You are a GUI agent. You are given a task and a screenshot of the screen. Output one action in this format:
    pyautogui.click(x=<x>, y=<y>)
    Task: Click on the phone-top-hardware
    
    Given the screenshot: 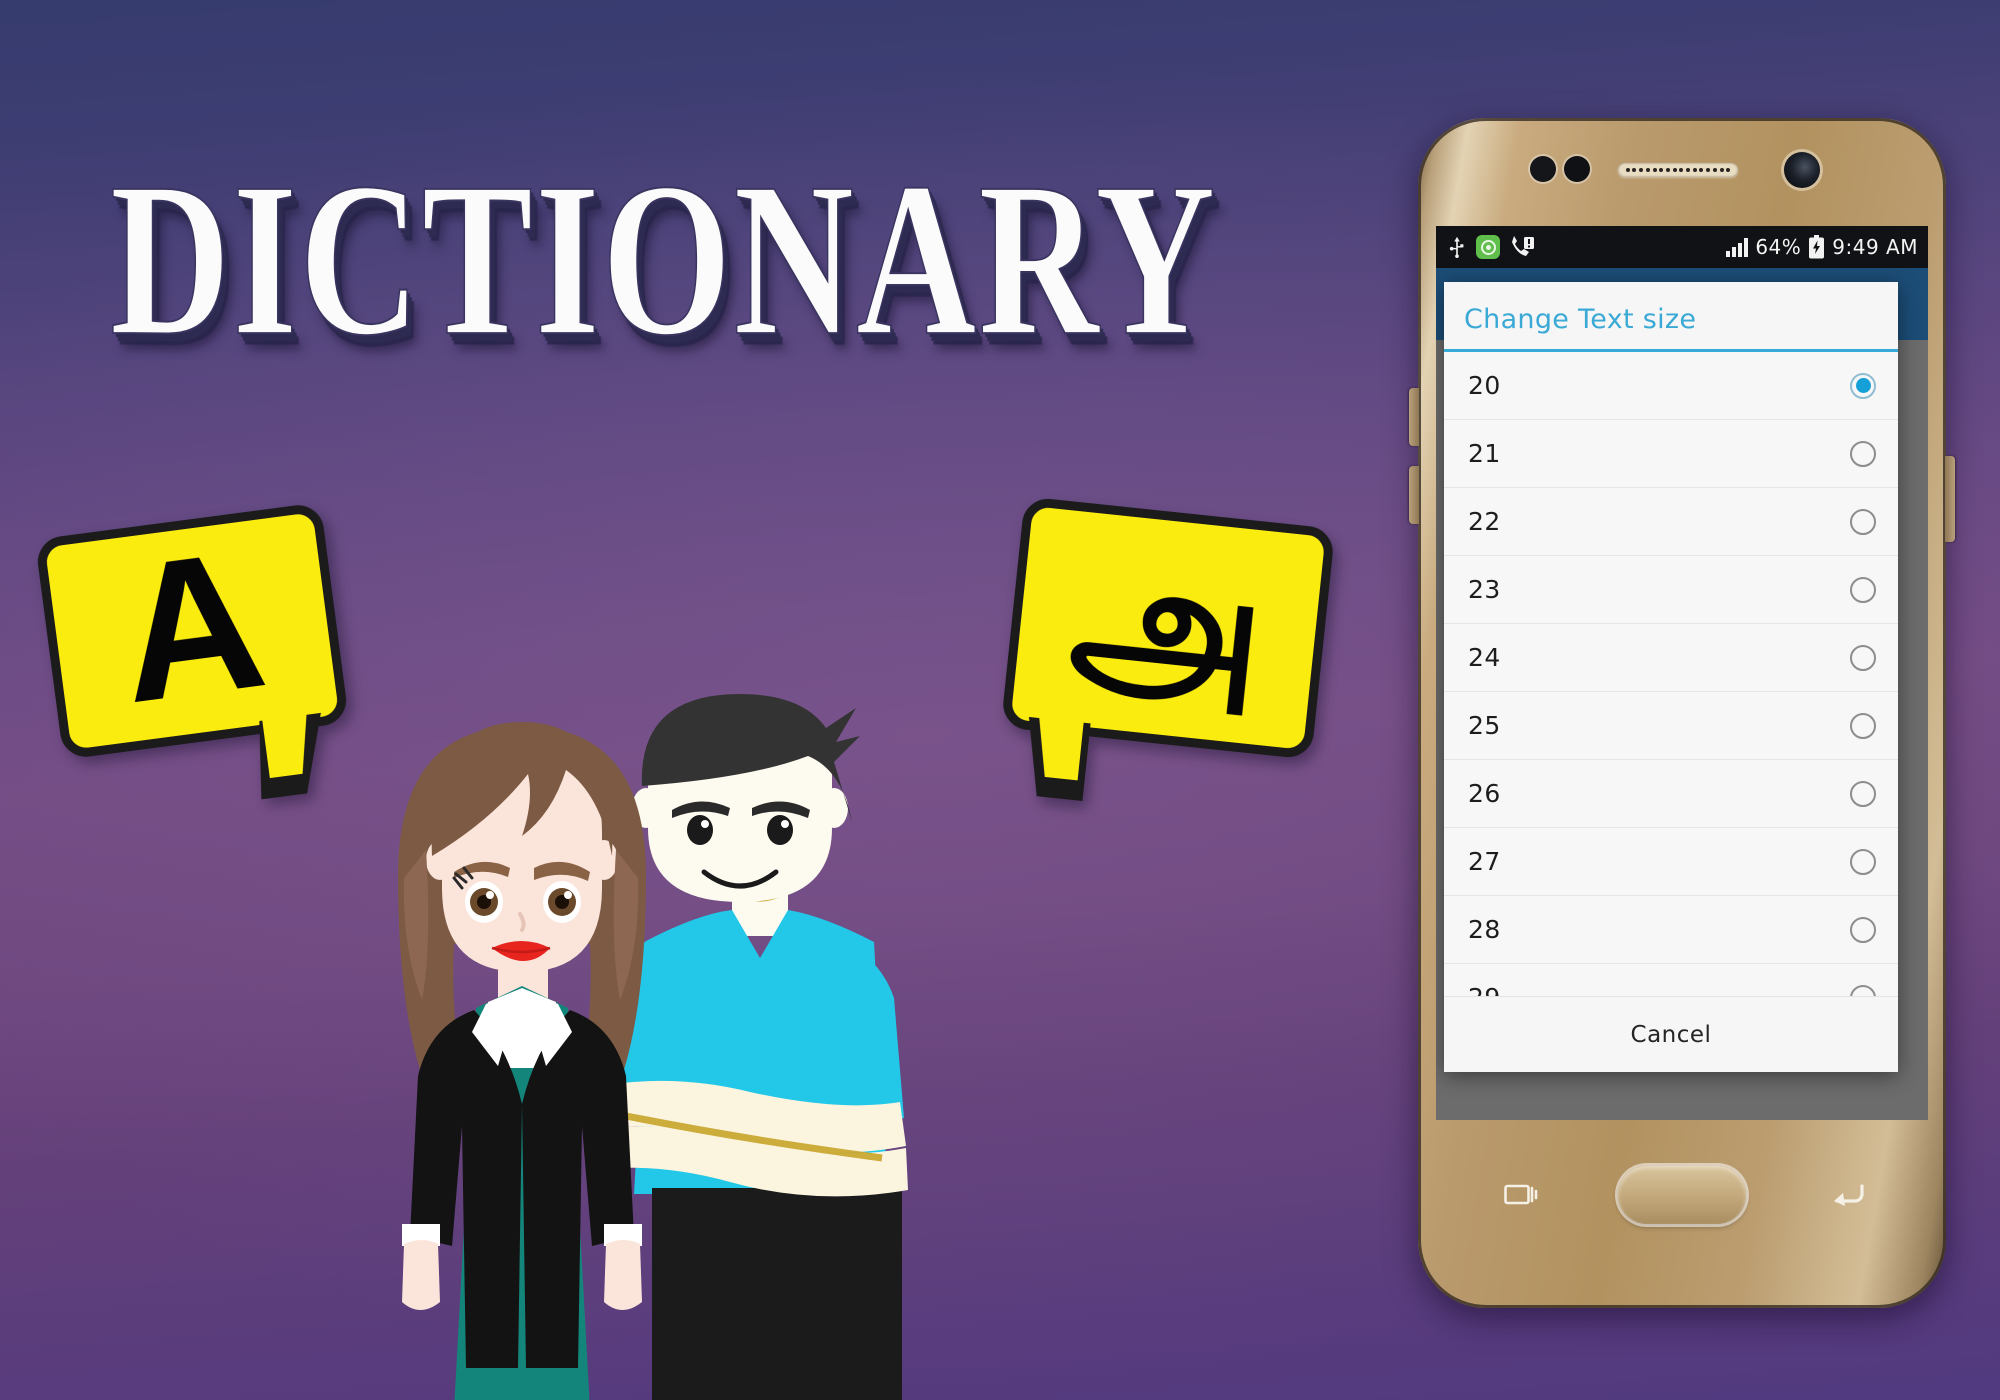 What is the action you would take?
    pyautogui.click(x=1682, y=173)
    